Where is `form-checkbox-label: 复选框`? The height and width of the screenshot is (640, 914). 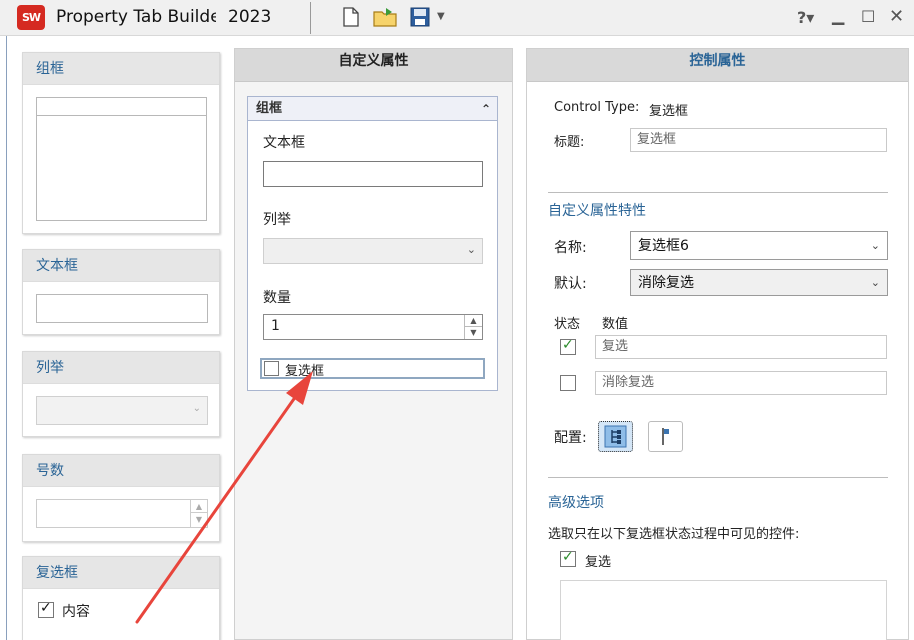
form-checkbox-label: 复选框 is located at coordinates (305, 371).